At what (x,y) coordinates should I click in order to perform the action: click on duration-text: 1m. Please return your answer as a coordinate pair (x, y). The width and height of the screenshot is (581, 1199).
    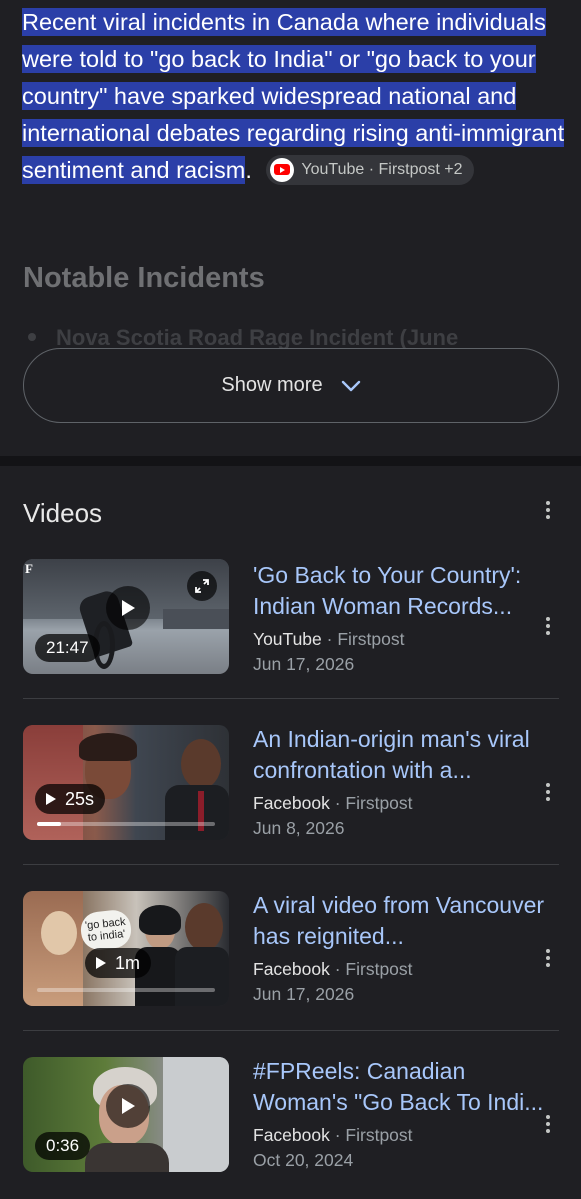
    Looking at the image, I should click on (128, 963).